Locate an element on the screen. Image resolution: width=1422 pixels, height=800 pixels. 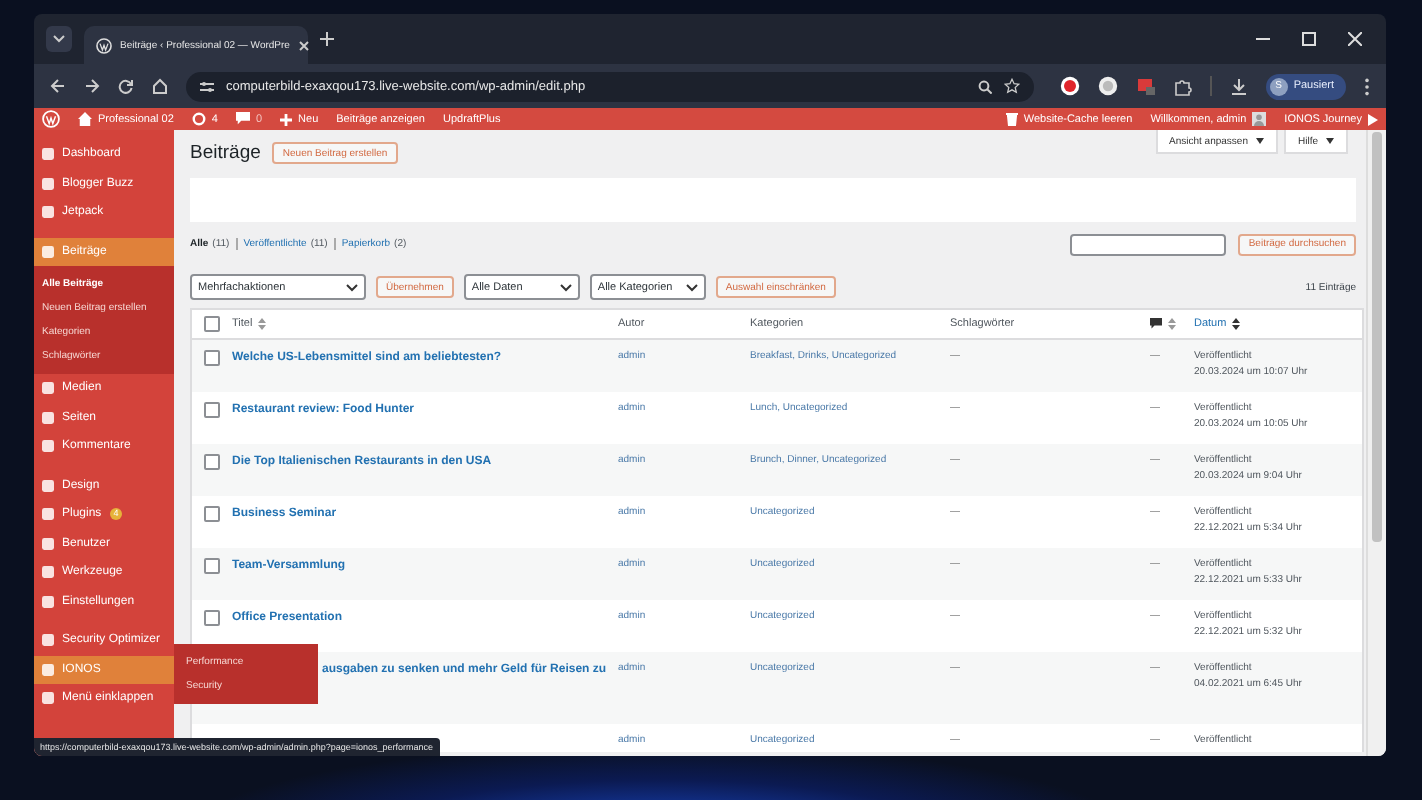
download-icon is located at coordinates (1238, 86).